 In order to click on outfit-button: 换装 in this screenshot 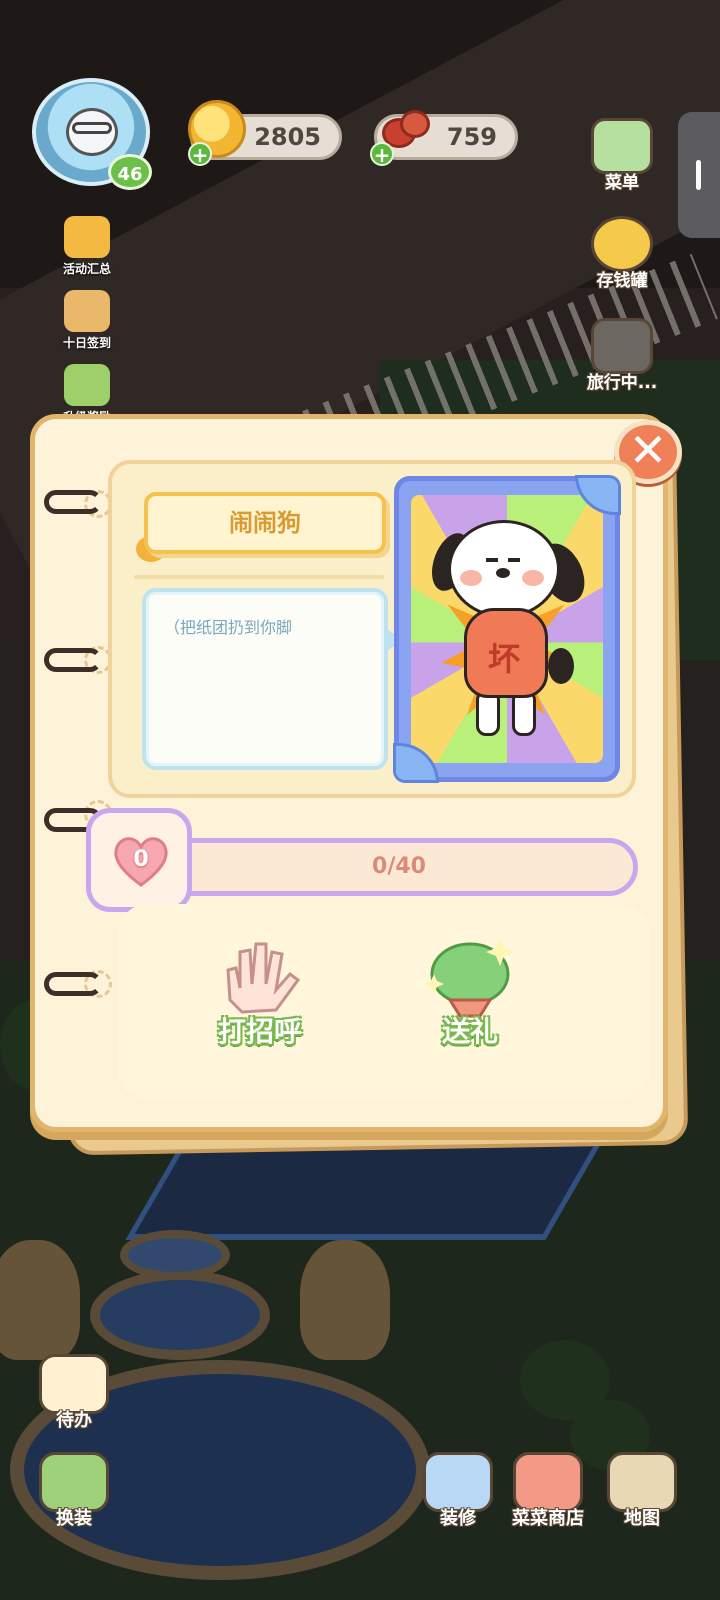, I will do `click(74, 1491)`.